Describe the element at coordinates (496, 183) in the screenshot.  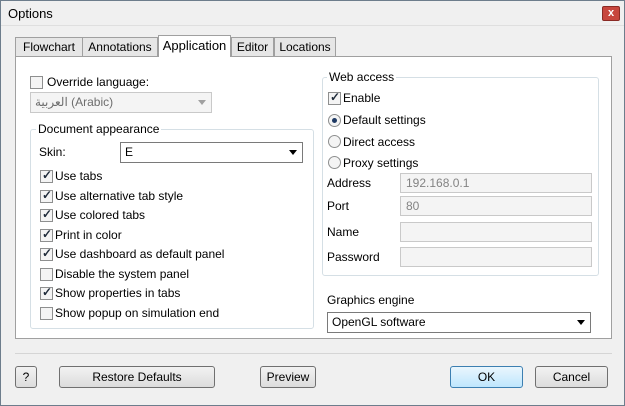
I see `address-field: 192.168.0.1` at that location.